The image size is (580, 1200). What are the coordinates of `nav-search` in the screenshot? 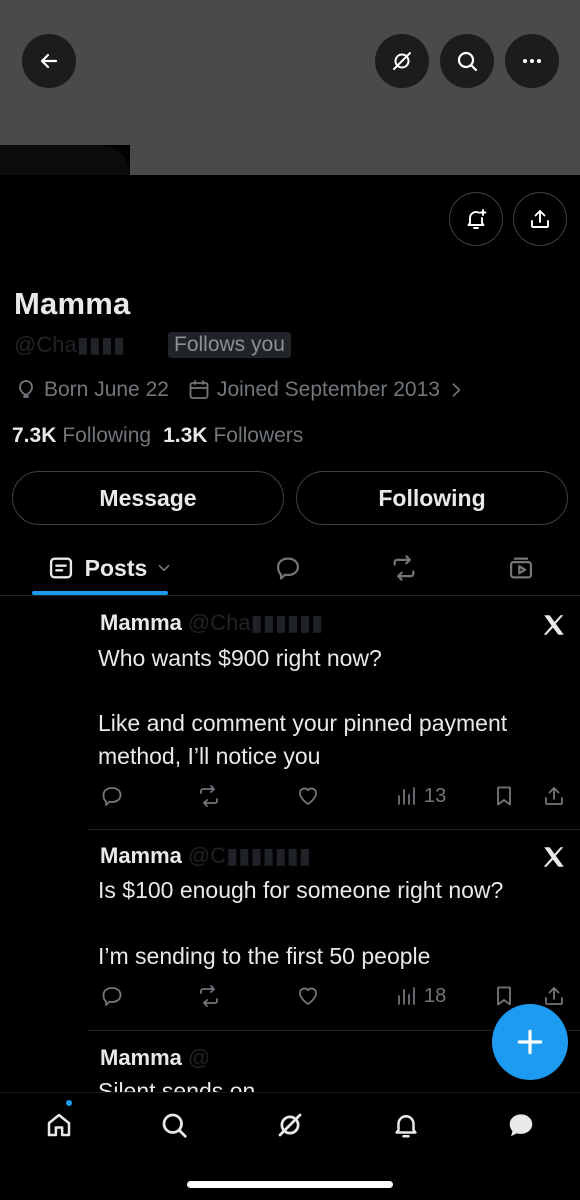 It's located at (174, 1125).